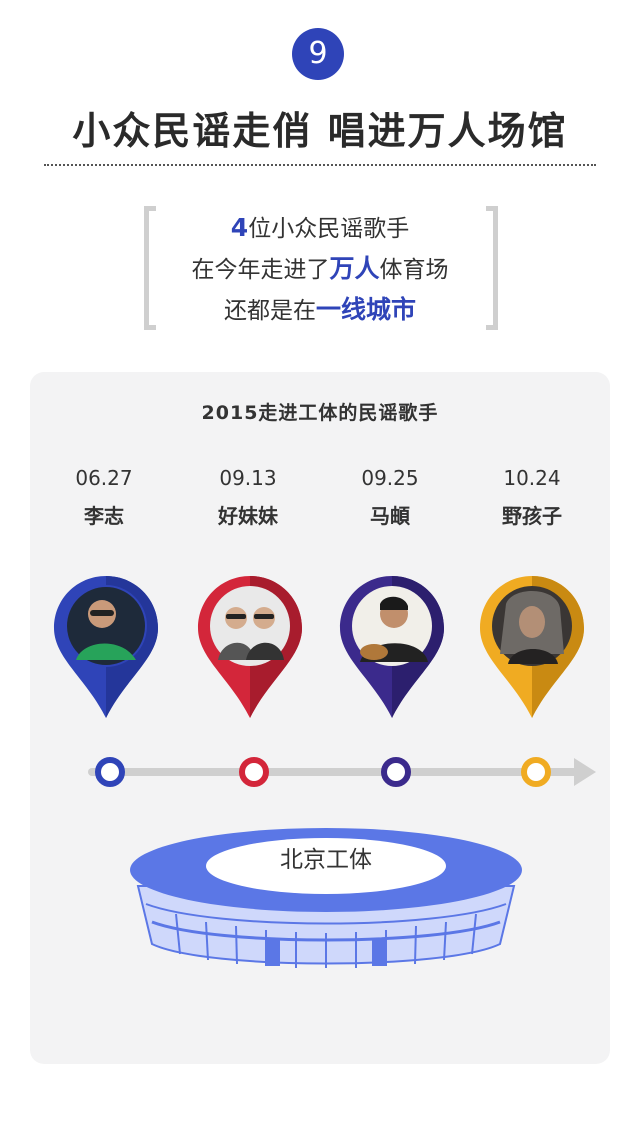 This screenshot has height=1136, width=640. Describe the element at coordinates (329, 229) in the screenshot. I see `intro-line-1-text: 位小众民谣歌手` at that location.